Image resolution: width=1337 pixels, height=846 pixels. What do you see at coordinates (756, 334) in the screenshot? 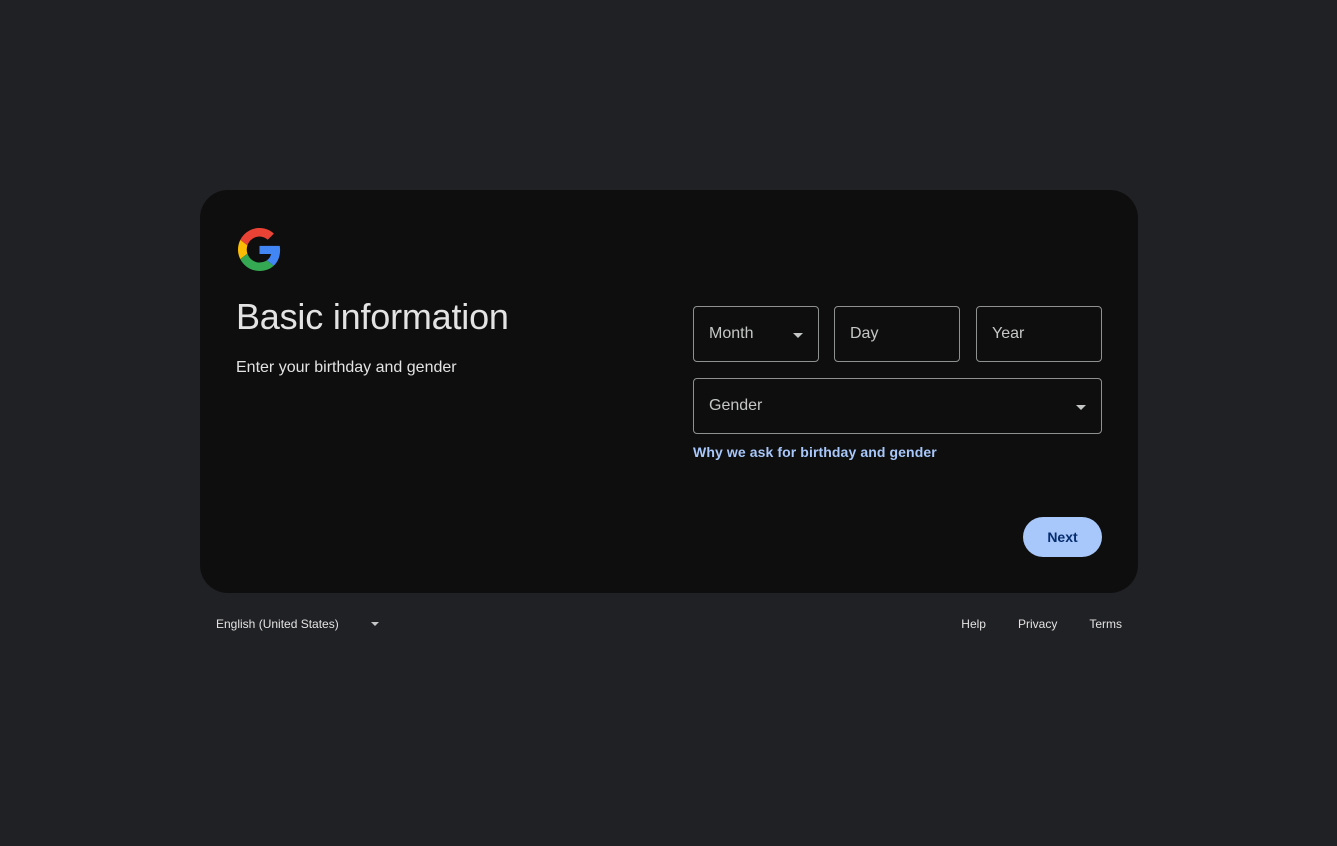
I see `month-select: Month` at bounding box center [756, 334].